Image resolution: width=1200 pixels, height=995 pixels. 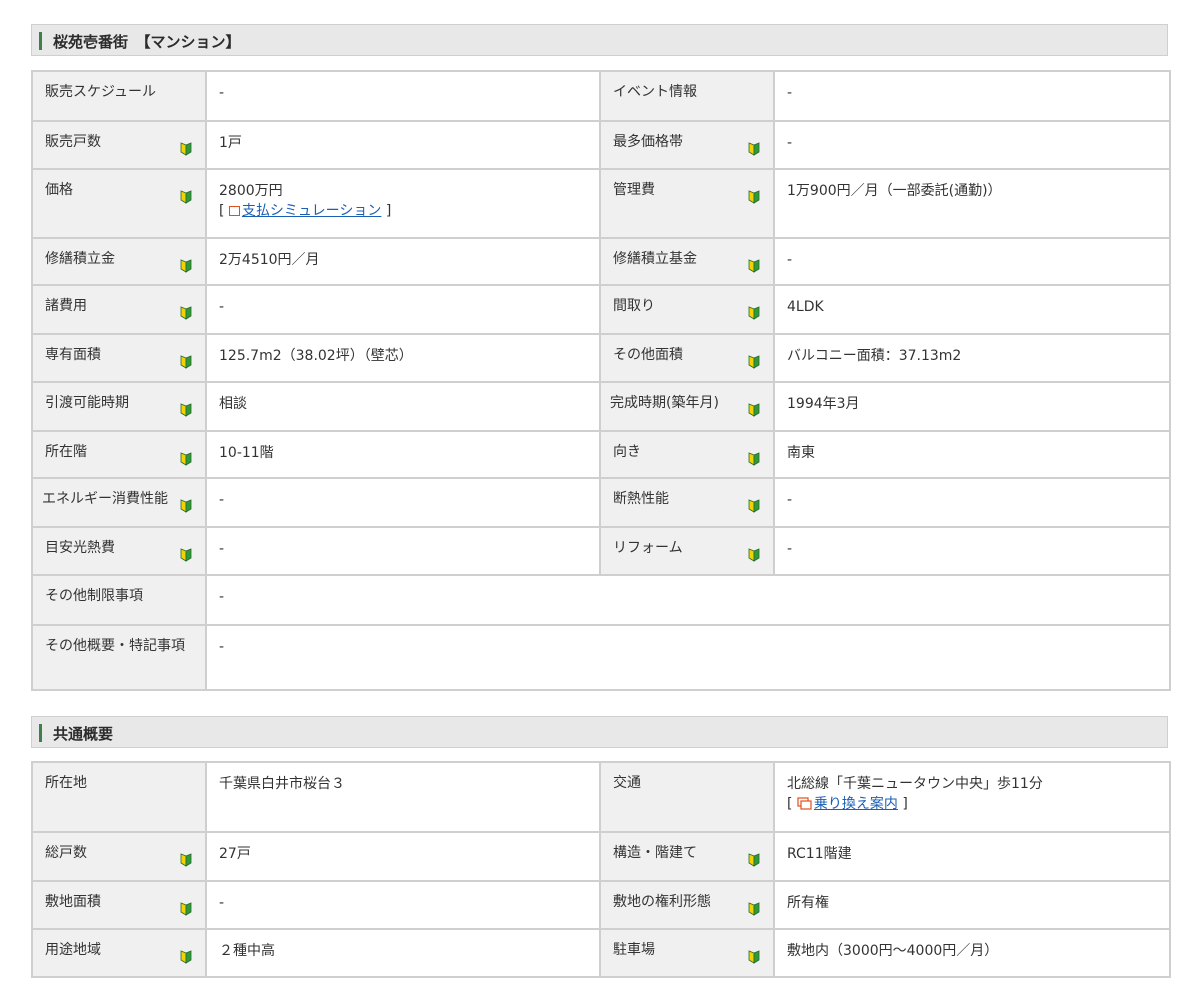 What do you see at coordinates (687, 358) in the screenshot?
I see `spec-label-cell: その他面積` at bounding box center [687, 358].